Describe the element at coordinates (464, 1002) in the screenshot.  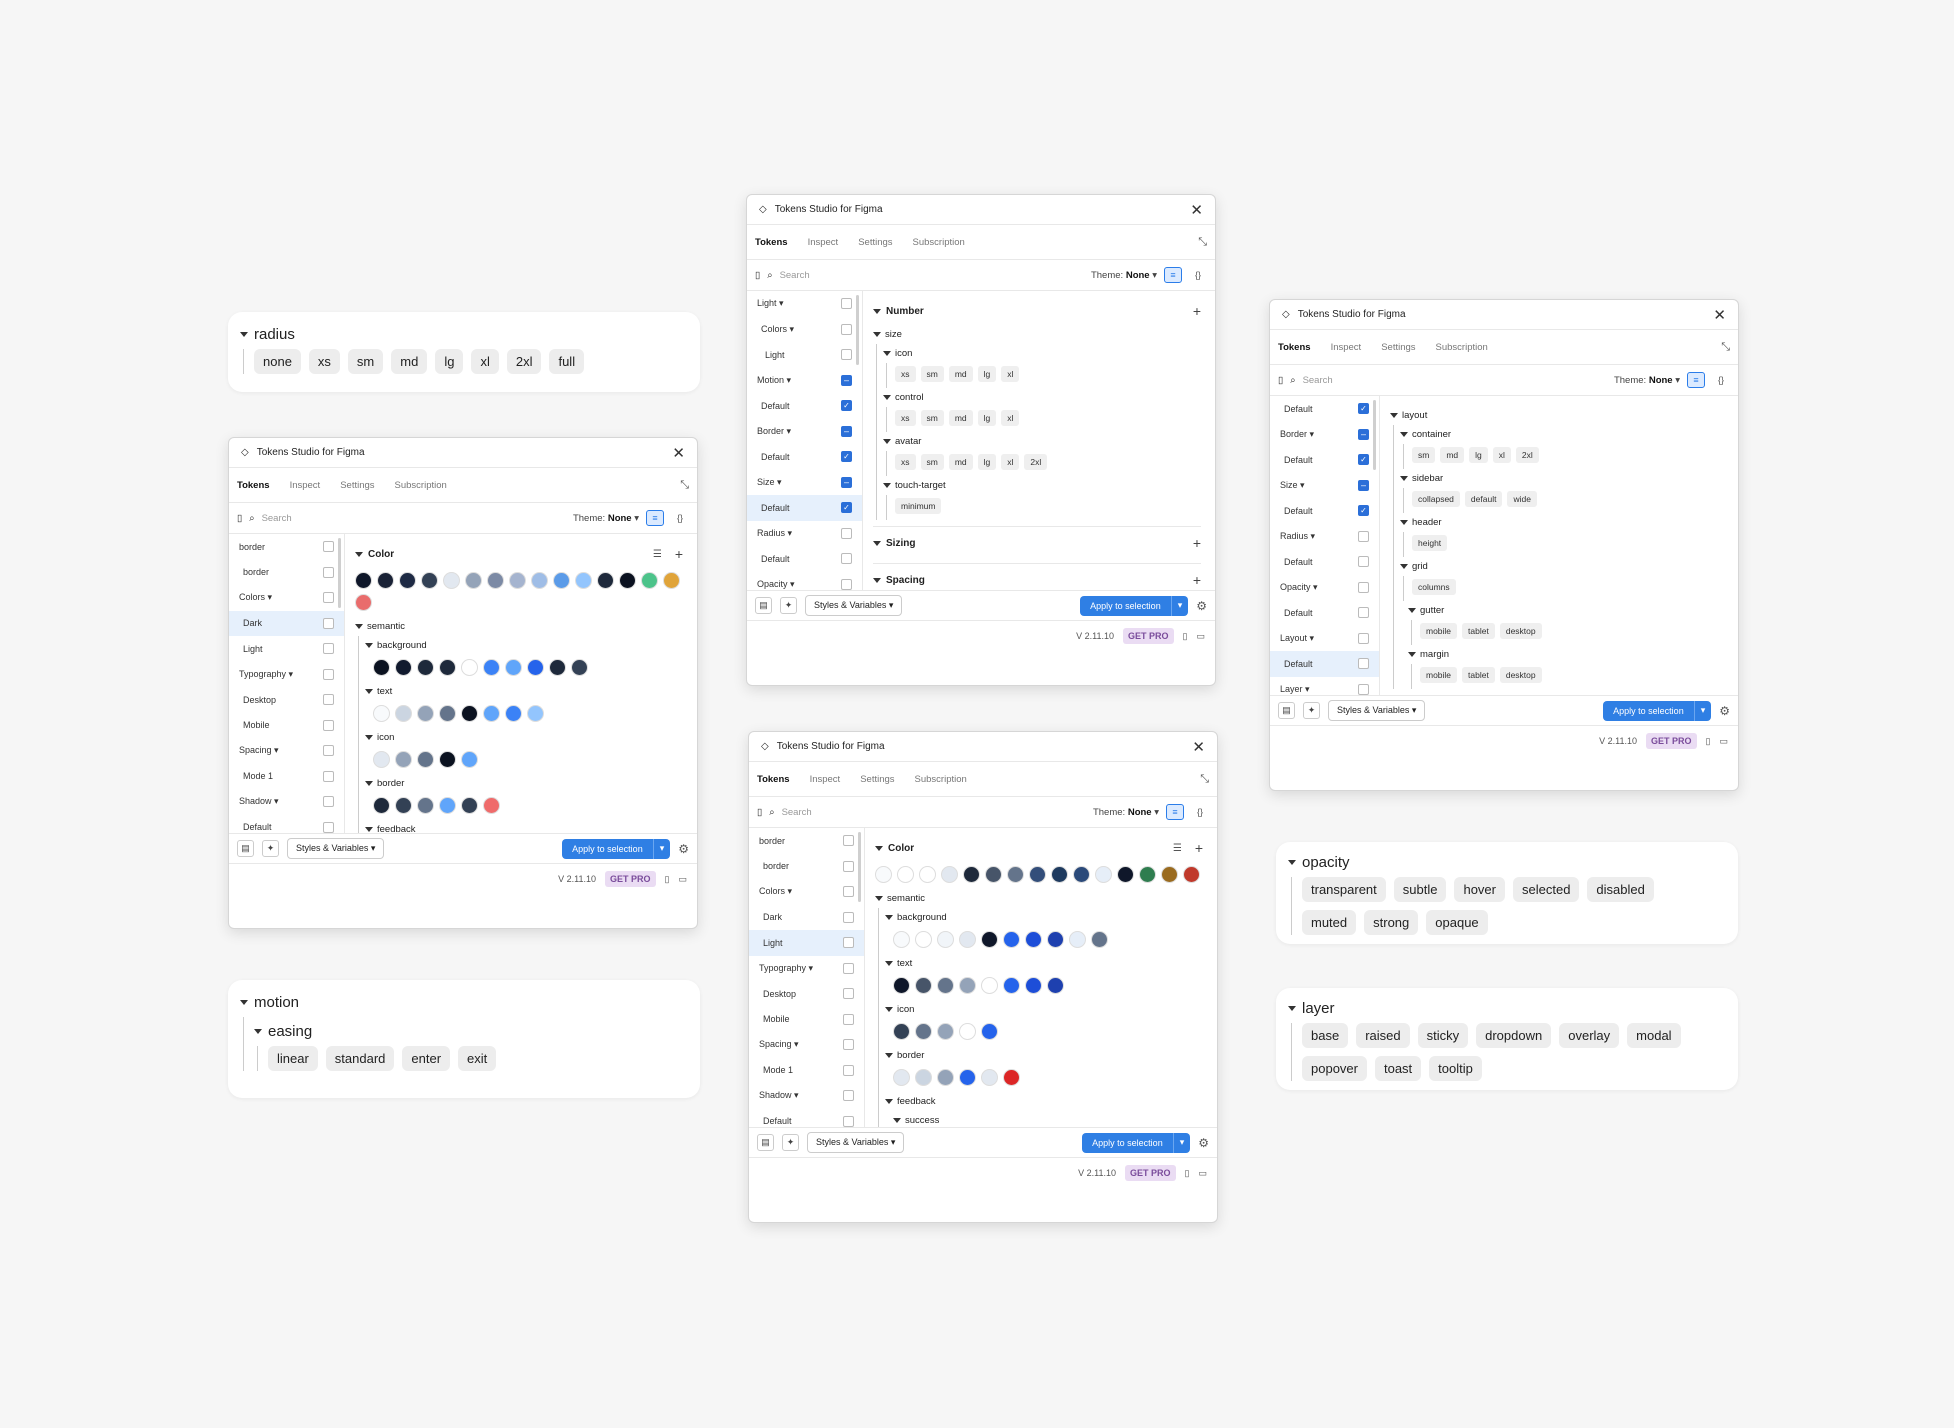
I see `motion-group-header: motion` at that location.